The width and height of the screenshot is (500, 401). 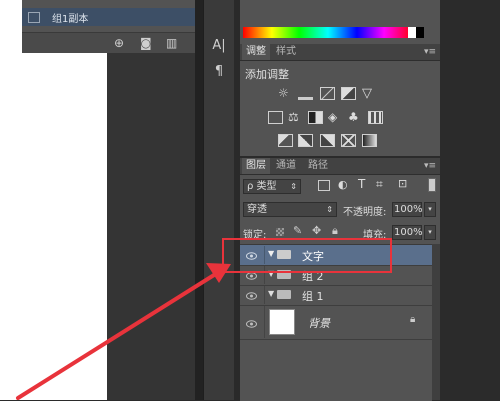 I want to click on annotation-arrow, so click(x=123, y=331).